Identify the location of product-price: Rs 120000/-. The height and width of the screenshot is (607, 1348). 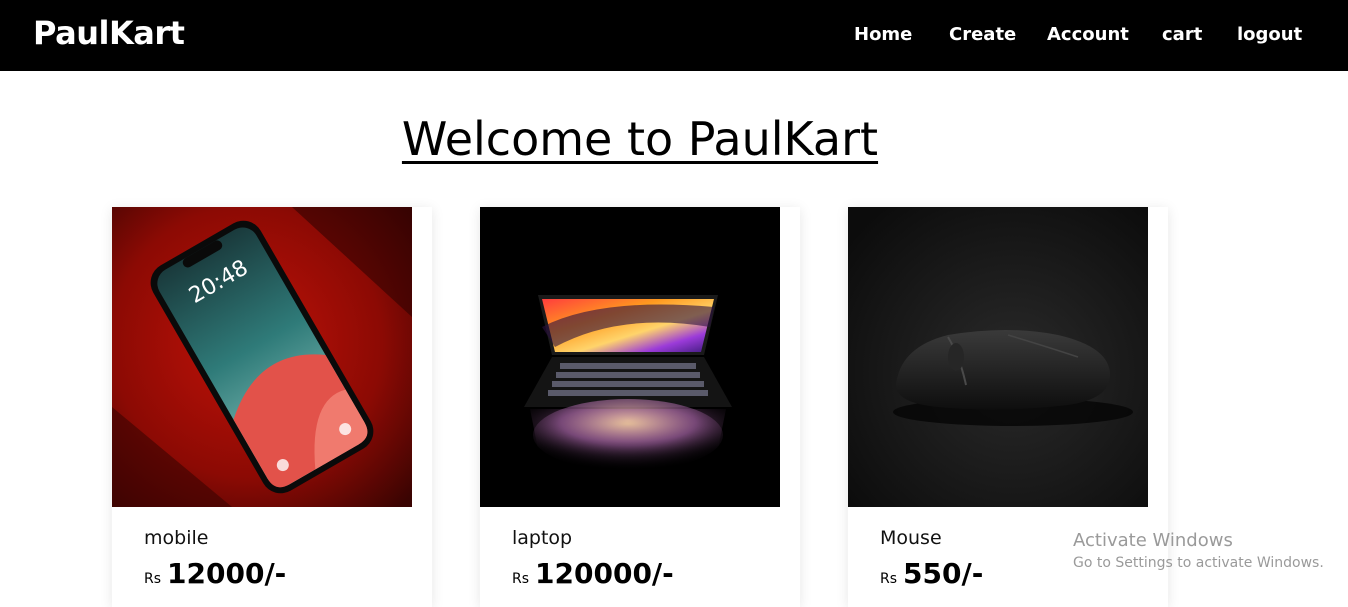
(593, 573).